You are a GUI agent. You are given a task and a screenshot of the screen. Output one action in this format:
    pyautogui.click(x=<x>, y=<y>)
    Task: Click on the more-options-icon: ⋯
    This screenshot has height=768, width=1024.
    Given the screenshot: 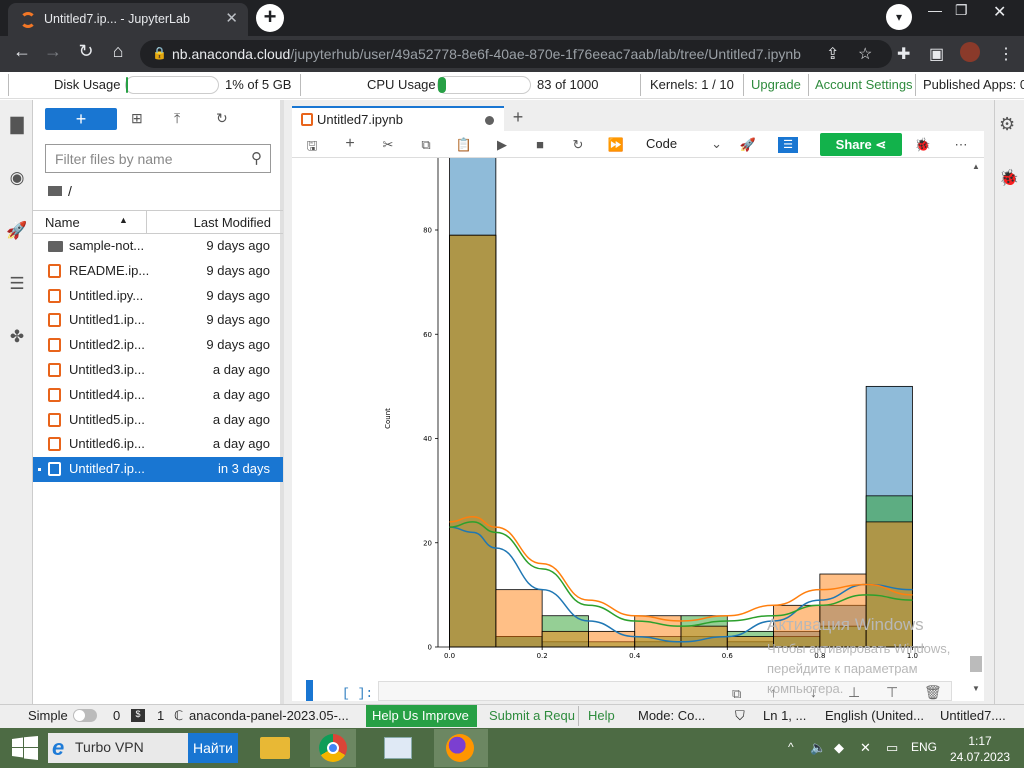 What is the action you would take?
    pyautogui.click(x=961, y=145)
    